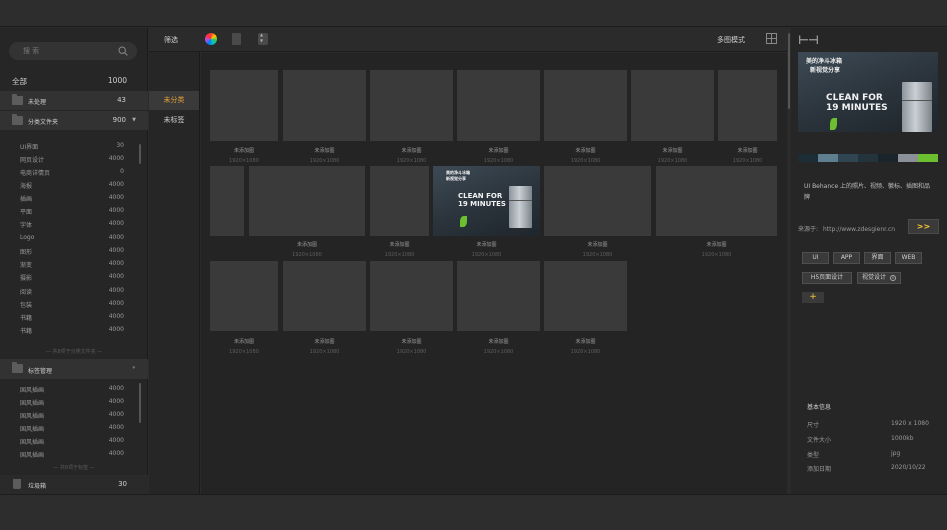  Describe the element at coordinates (68, 292) in the screenshot. I see `list-item: 阅读 4000` at that location.